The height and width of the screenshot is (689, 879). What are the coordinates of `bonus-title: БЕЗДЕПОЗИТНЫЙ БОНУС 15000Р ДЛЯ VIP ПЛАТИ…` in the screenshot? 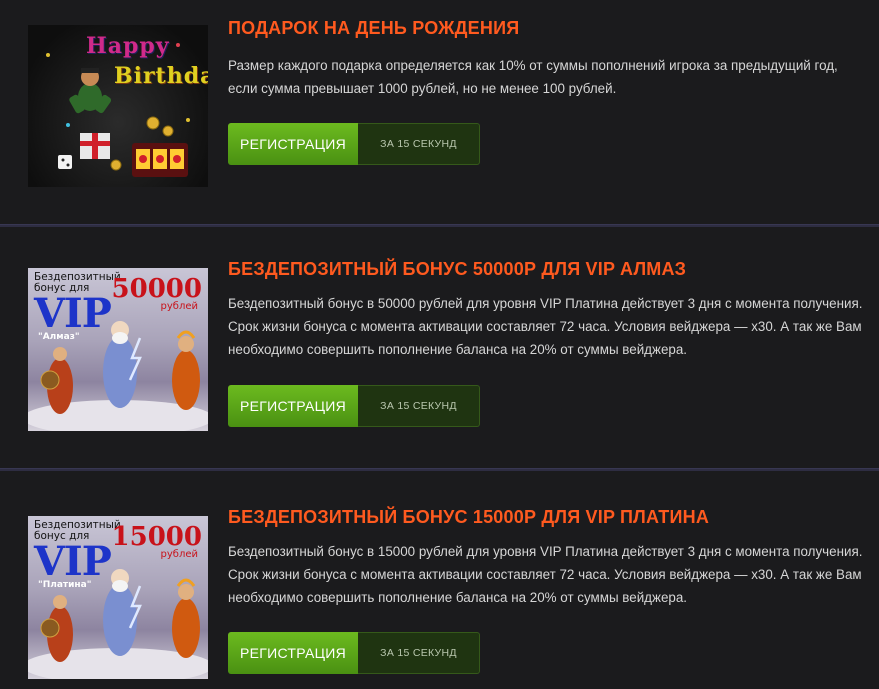 It's located at (469, 517).